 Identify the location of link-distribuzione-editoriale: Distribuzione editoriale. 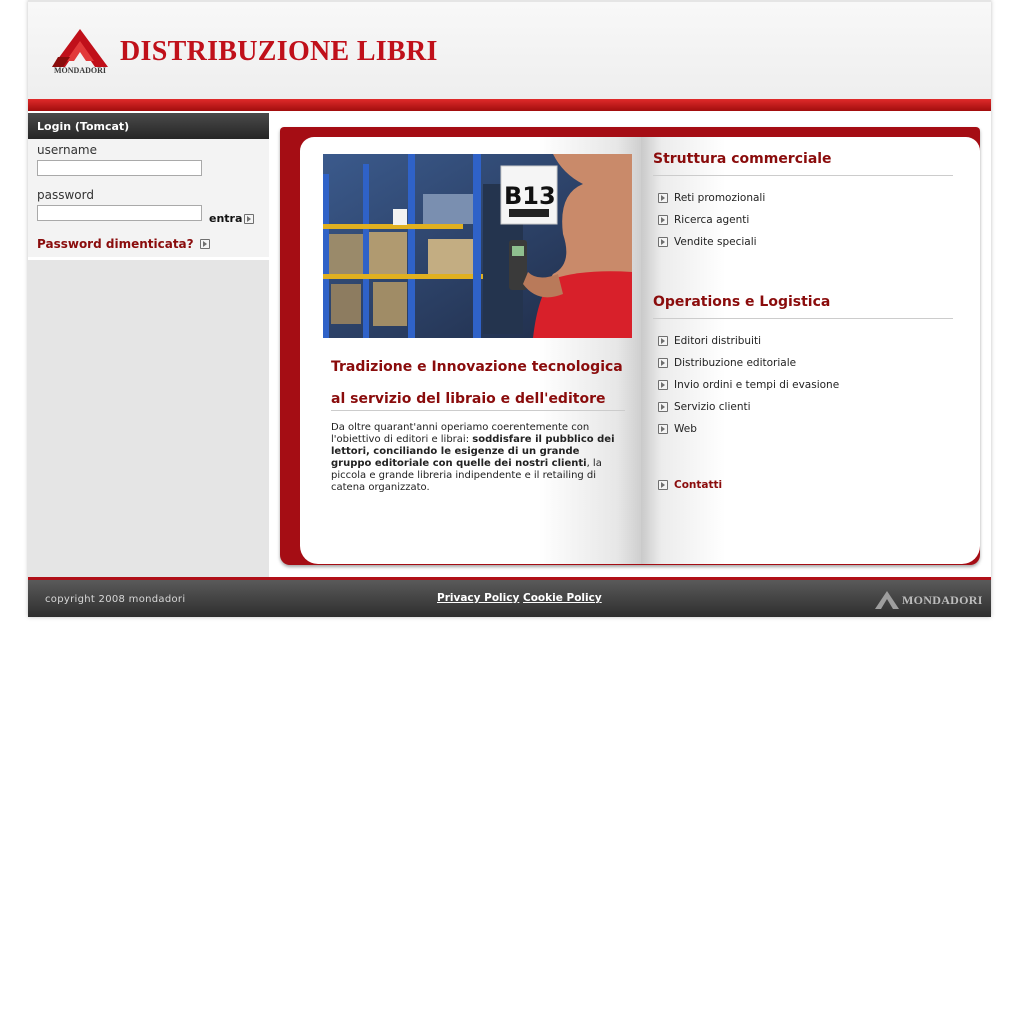
(727, 363).